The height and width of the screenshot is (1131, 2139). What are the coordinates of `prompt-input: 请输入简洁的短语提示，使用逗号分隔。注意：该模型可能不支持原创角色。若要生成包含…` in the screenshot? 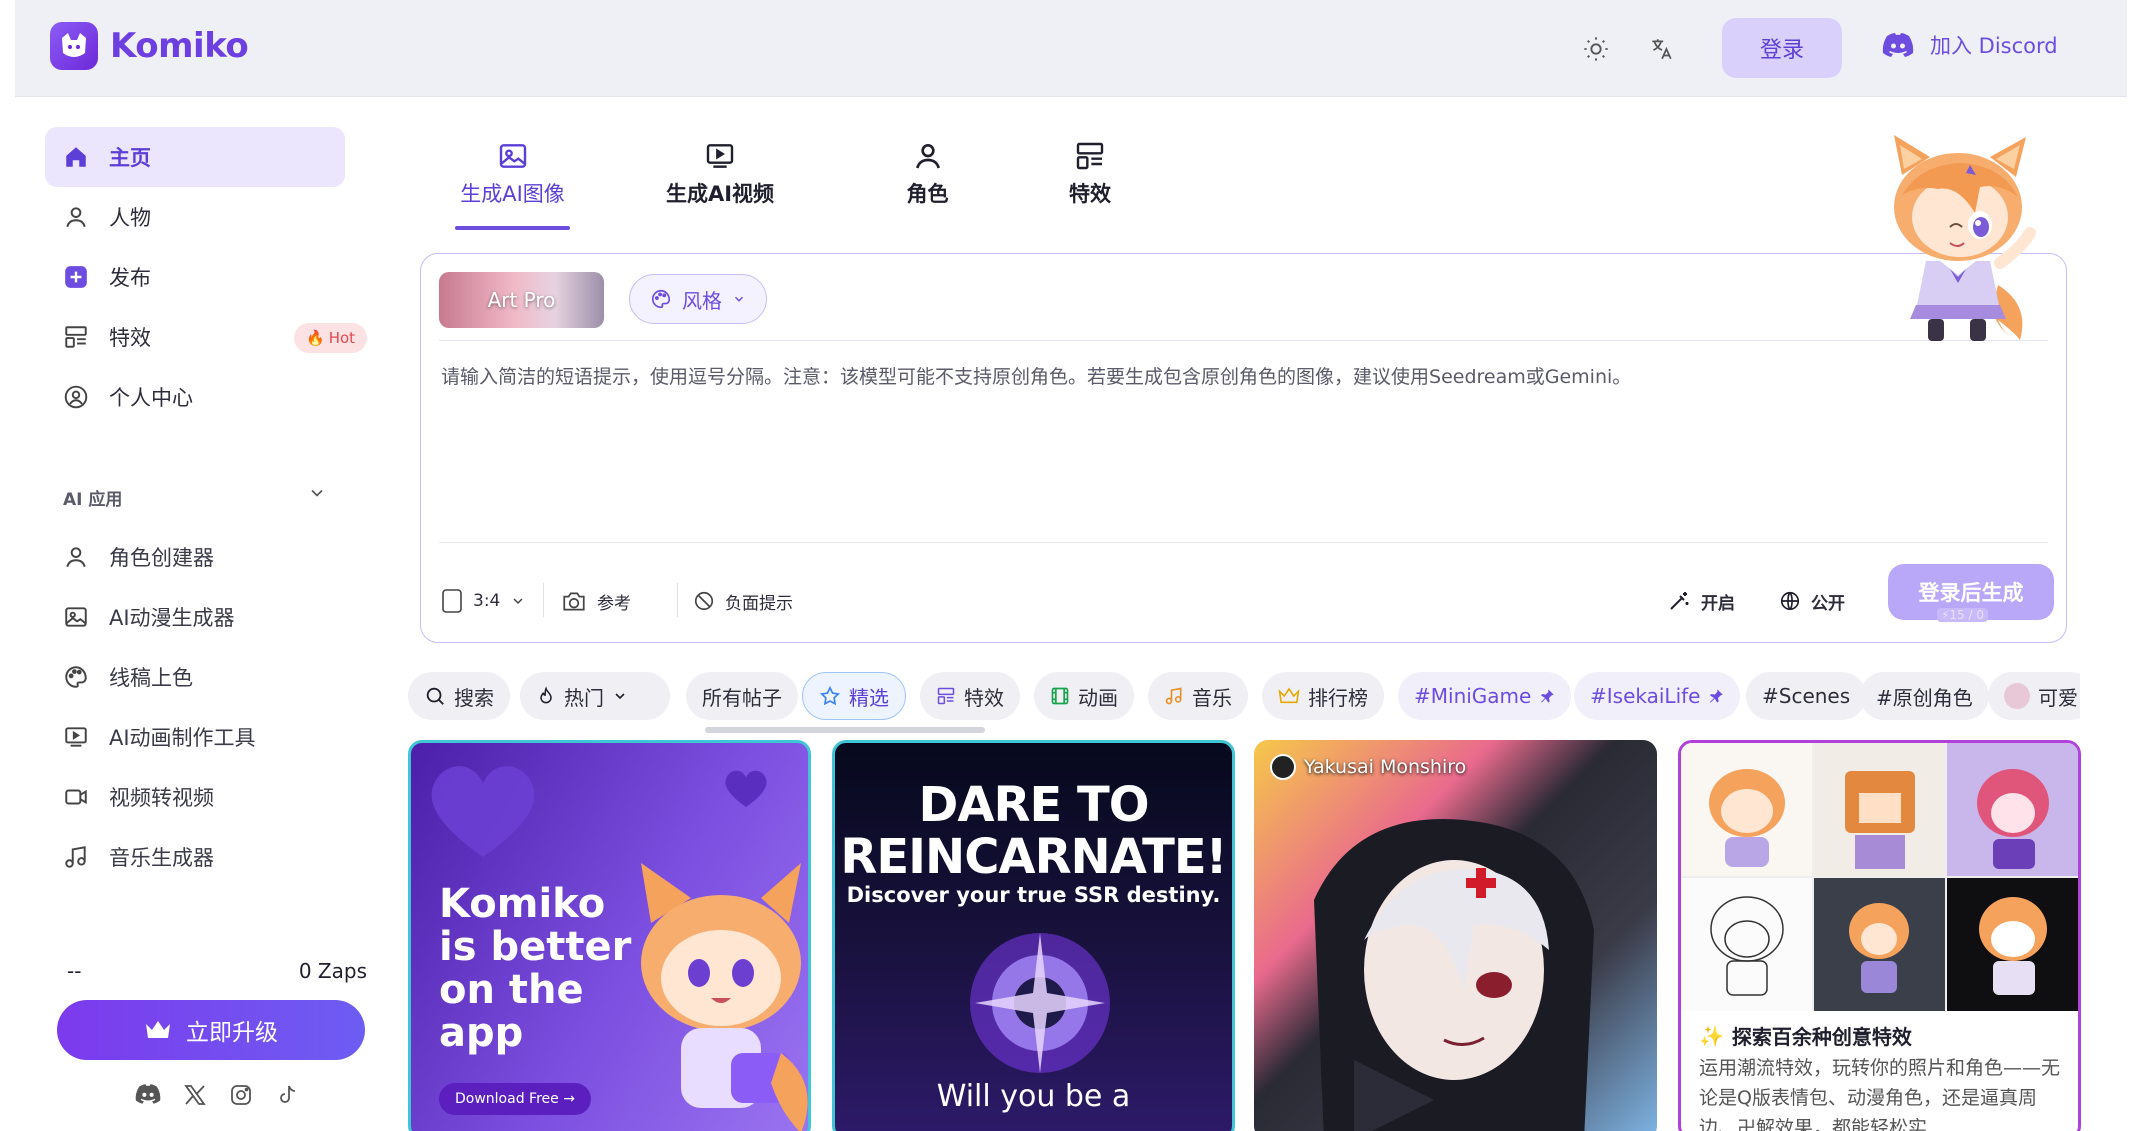 It's located at (1036, 375).